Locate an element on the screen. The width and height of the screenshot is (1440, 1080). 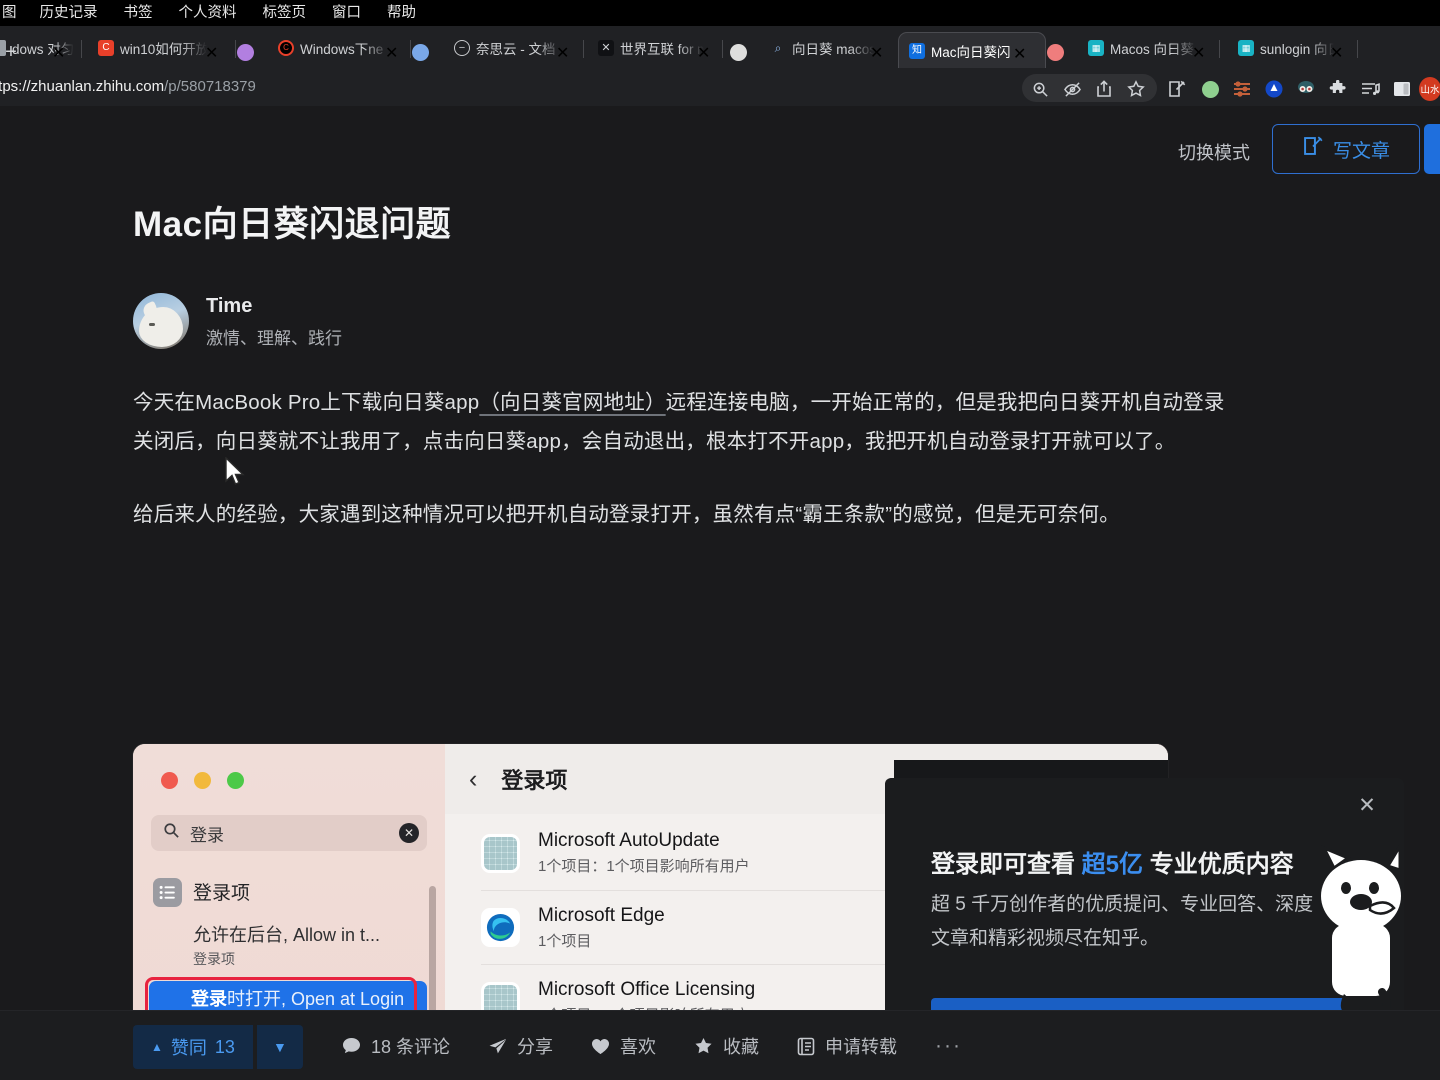
tab-naisiyun-doc: − 奈思云 - 文档 is located at coordinates (506, 48).